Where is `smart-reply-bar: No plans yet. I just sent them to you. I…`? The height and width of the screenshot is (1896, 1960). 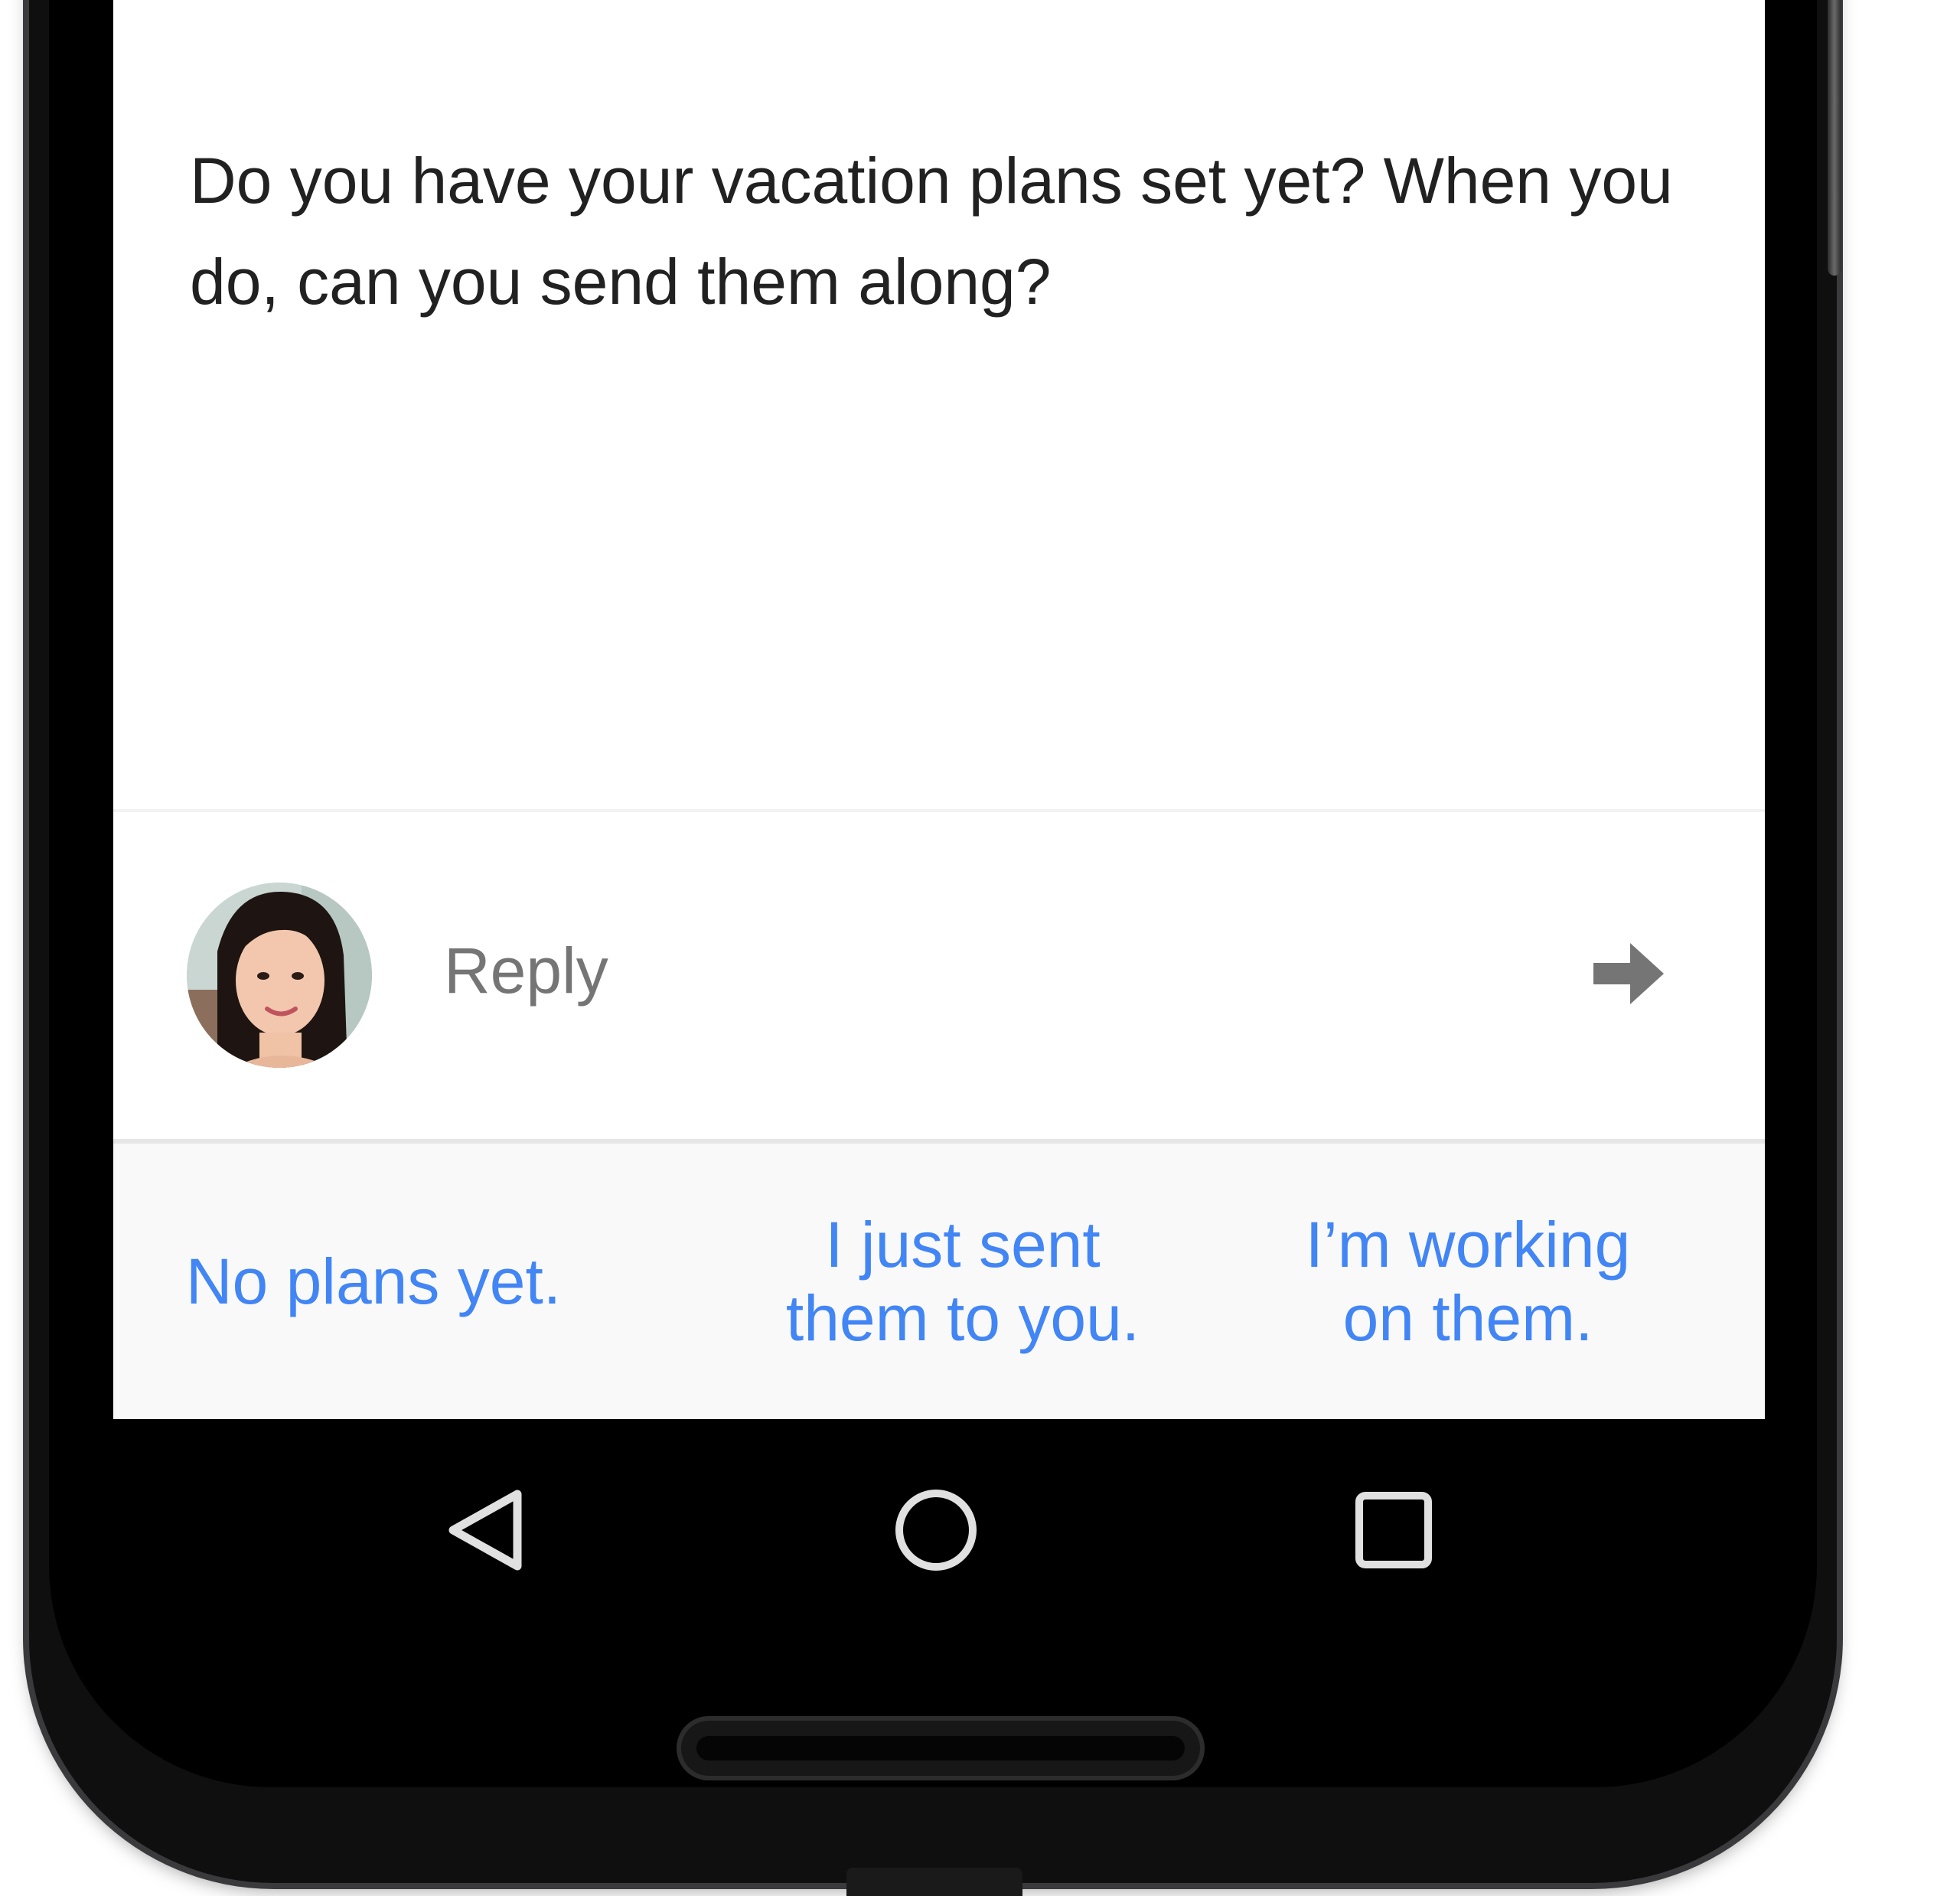
smart-reply-bar: No plans yet. I just sent them to you. I… is located at coordinates (939, 1281).